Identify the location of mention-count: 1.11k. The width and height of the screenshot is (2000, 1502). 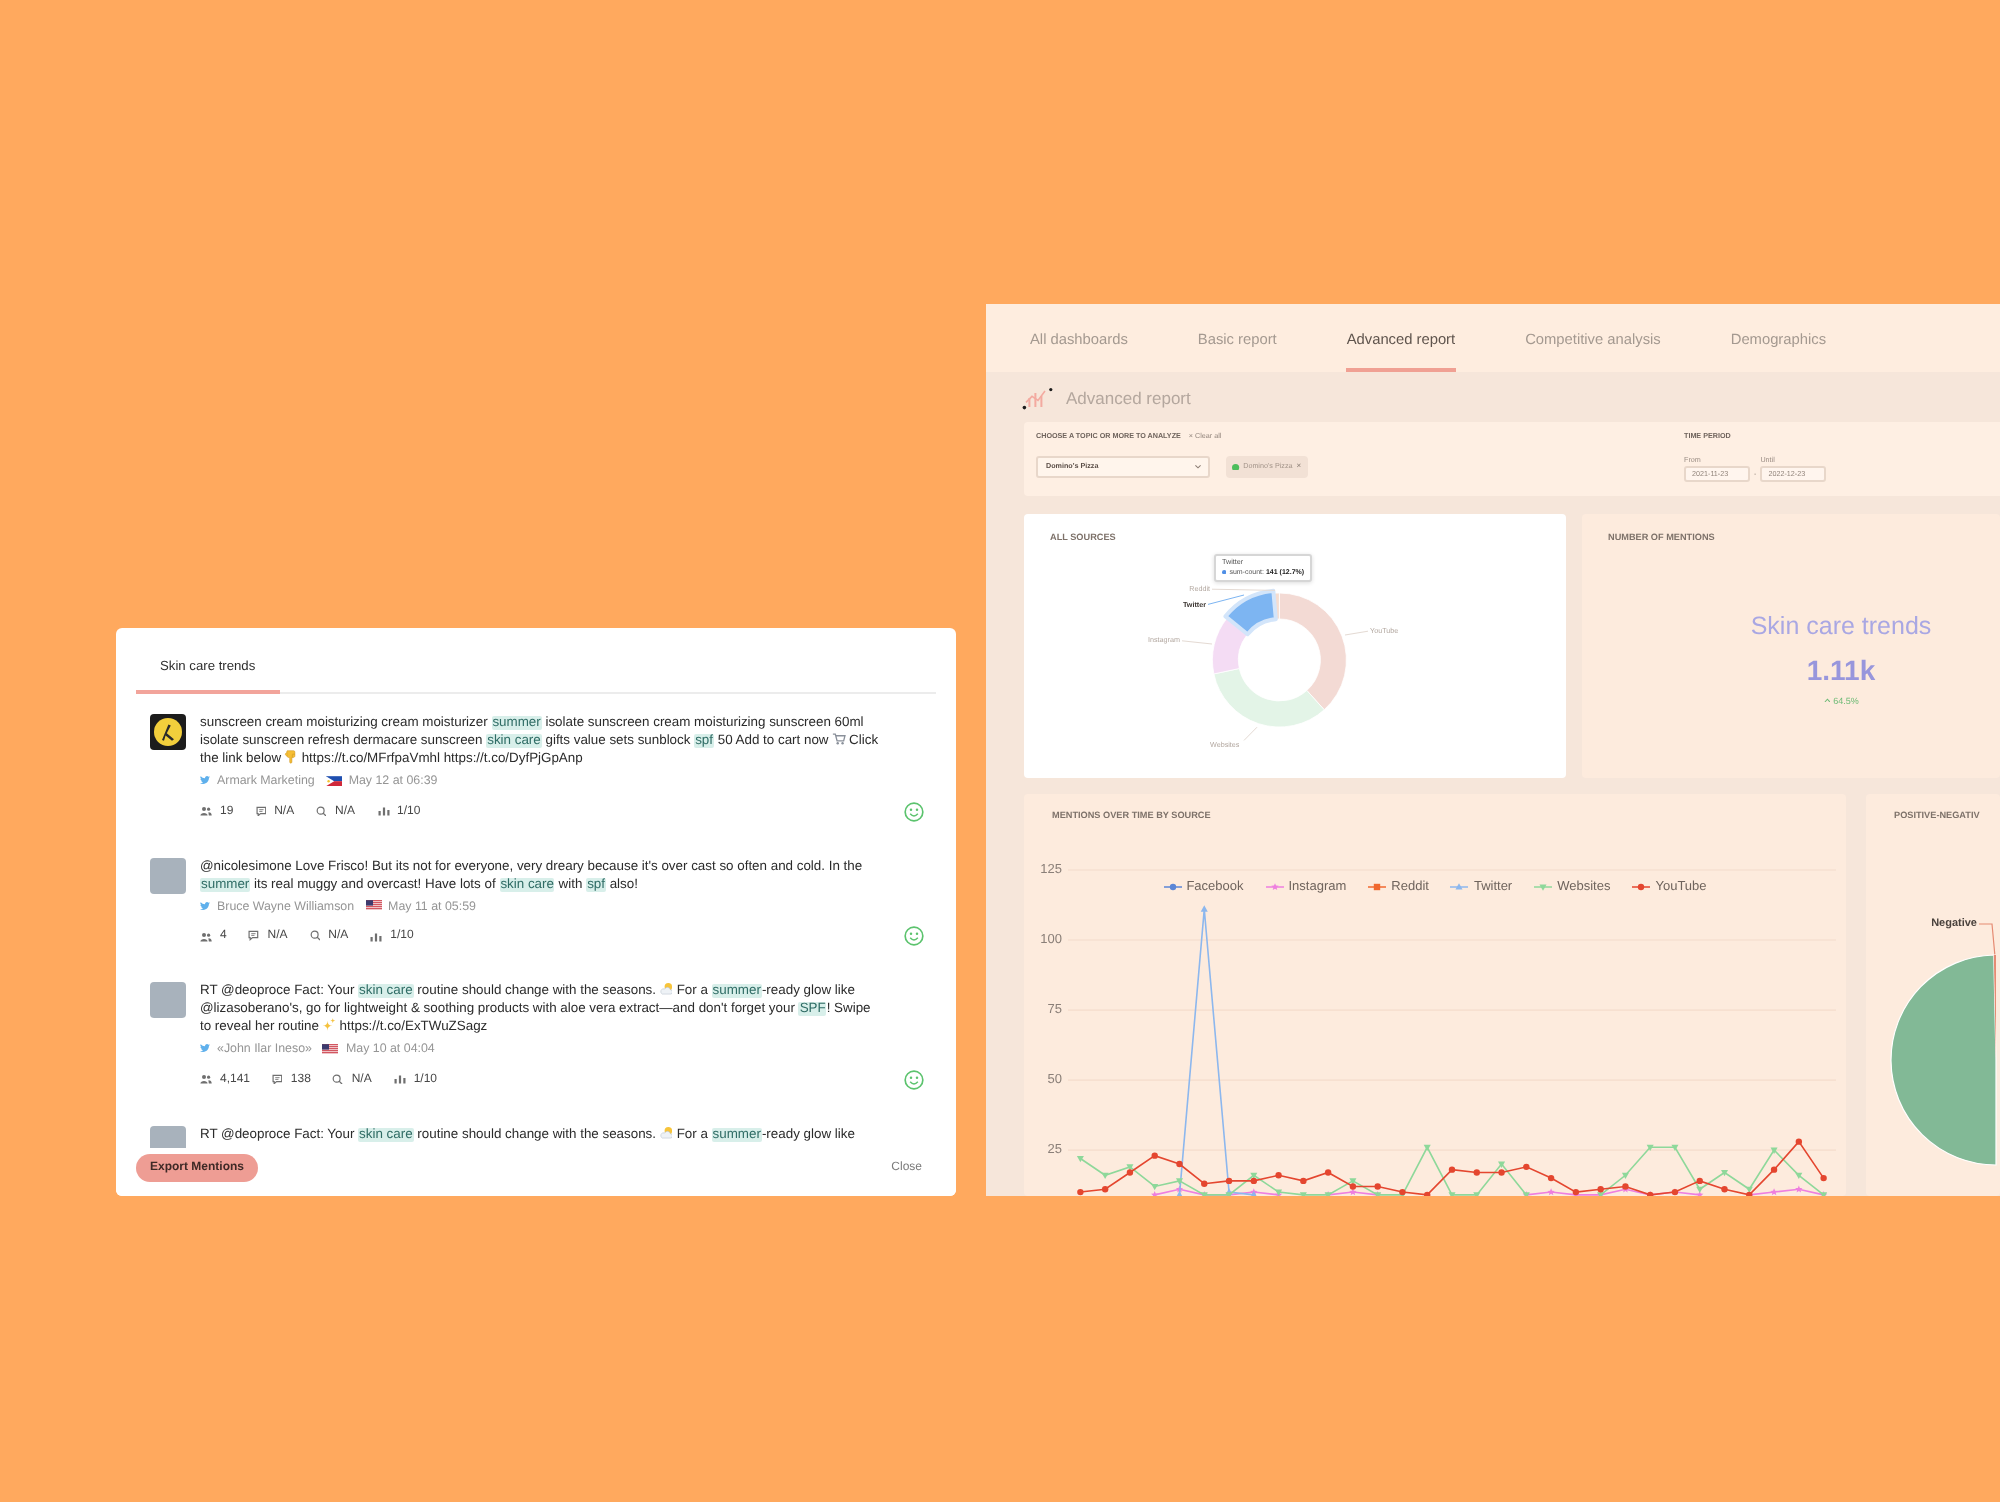
(1841, 670).